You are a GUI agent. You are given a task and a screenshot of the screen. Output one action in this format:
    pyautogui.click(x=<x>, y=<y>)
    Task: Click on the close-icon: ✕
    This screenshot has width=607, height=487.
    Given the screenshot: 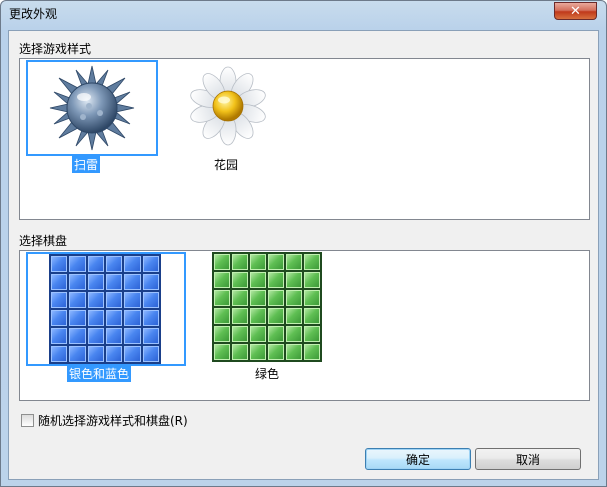 What is the action you would take?
    pyautogui.click(x=575, y=11)
    